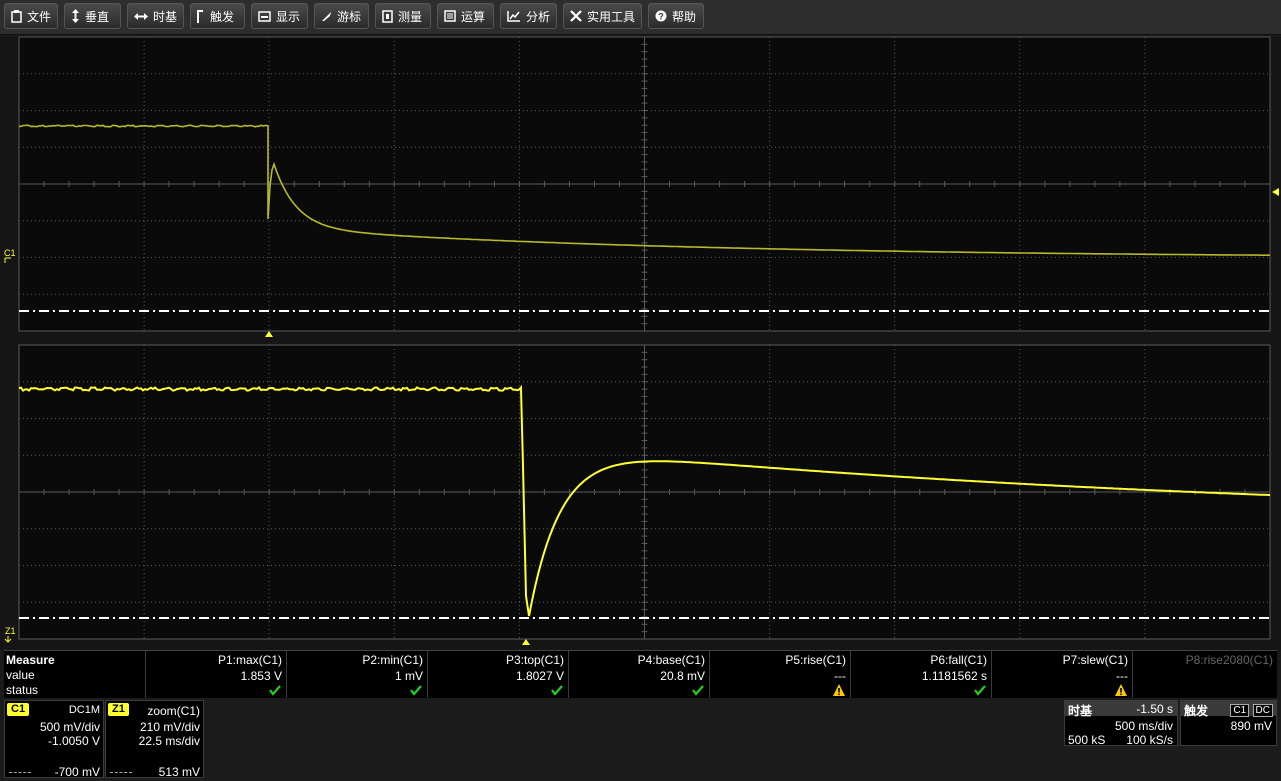 This screenshot has height=781, width=1281. I want to click on c1-vdiv: 500 mV/div, so click(69, 727).